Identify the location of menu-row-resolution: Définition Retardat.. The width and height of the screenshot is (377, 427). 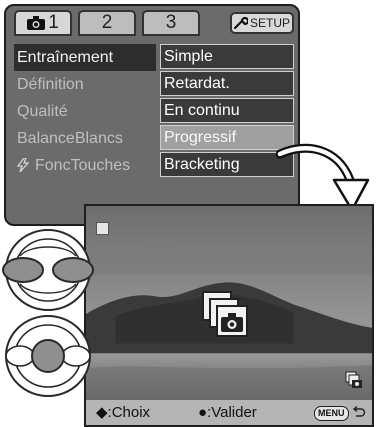
(154, 84).